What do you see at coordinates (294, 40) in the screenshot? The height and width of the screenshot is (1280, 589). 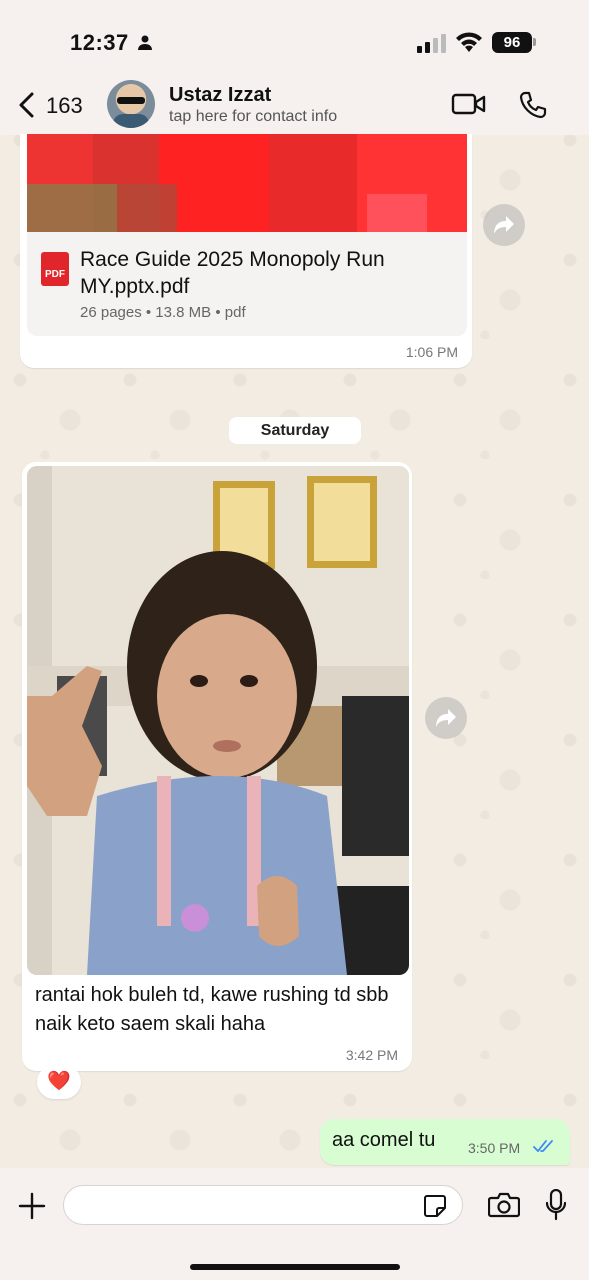 I see `status-bar: 12:37 96` at bounding box center [294, 40].